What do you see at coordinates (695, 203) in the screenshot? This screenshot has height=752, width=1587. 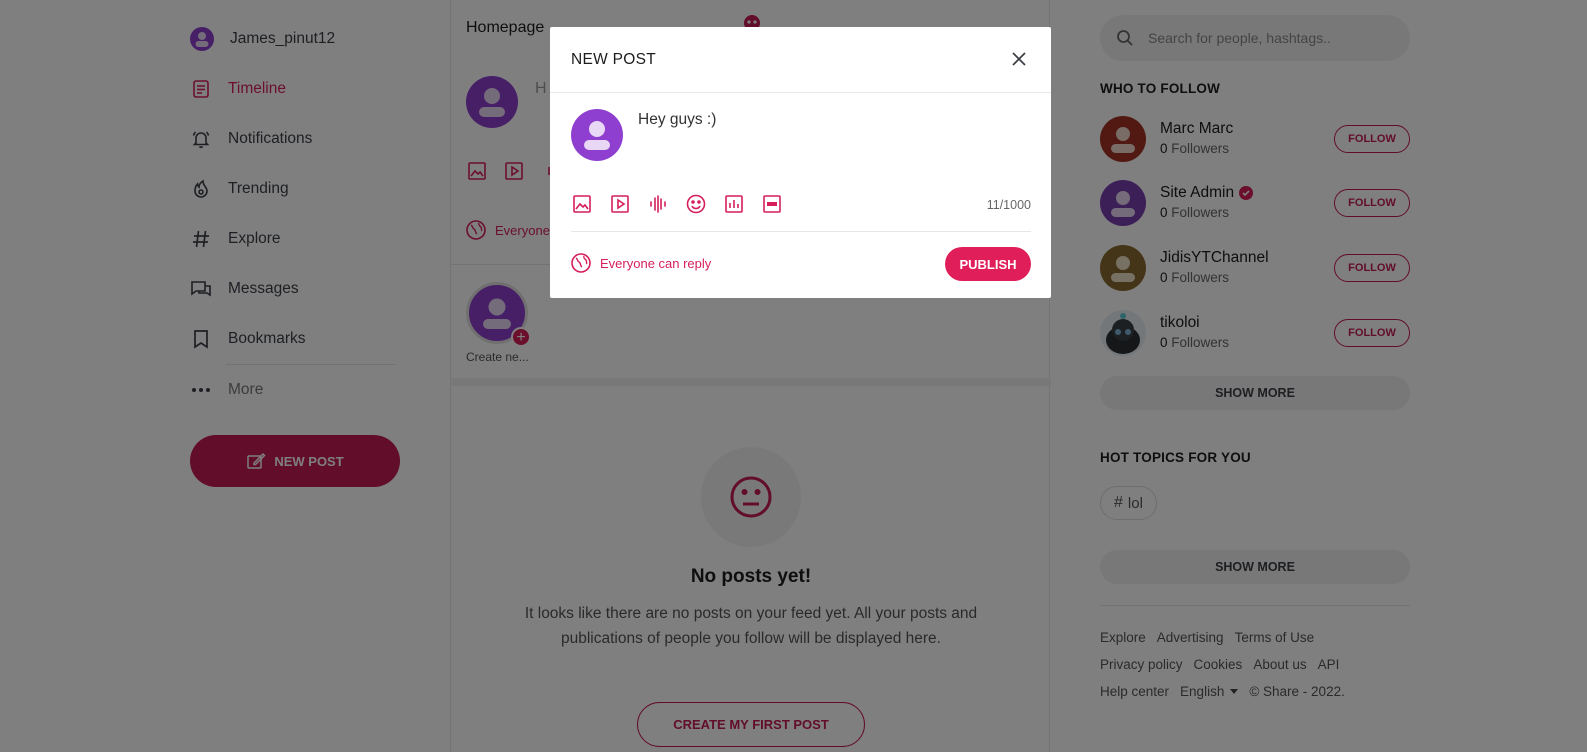 I see `emoji-icon` at bounding box center [695, 203].